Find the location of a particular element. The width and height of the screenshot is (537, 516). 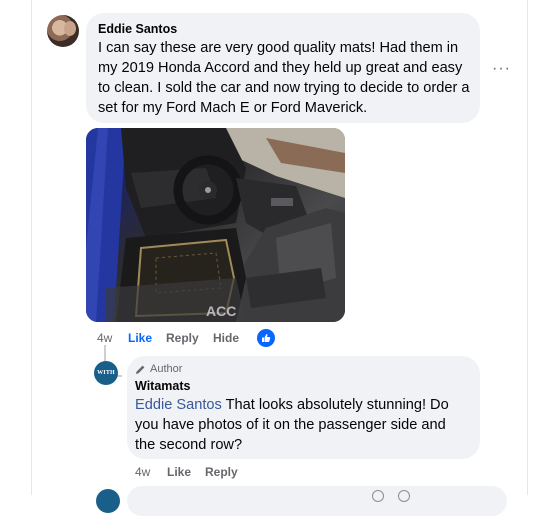

comment-reply-button: Reply is located at coordinates (182, 338).